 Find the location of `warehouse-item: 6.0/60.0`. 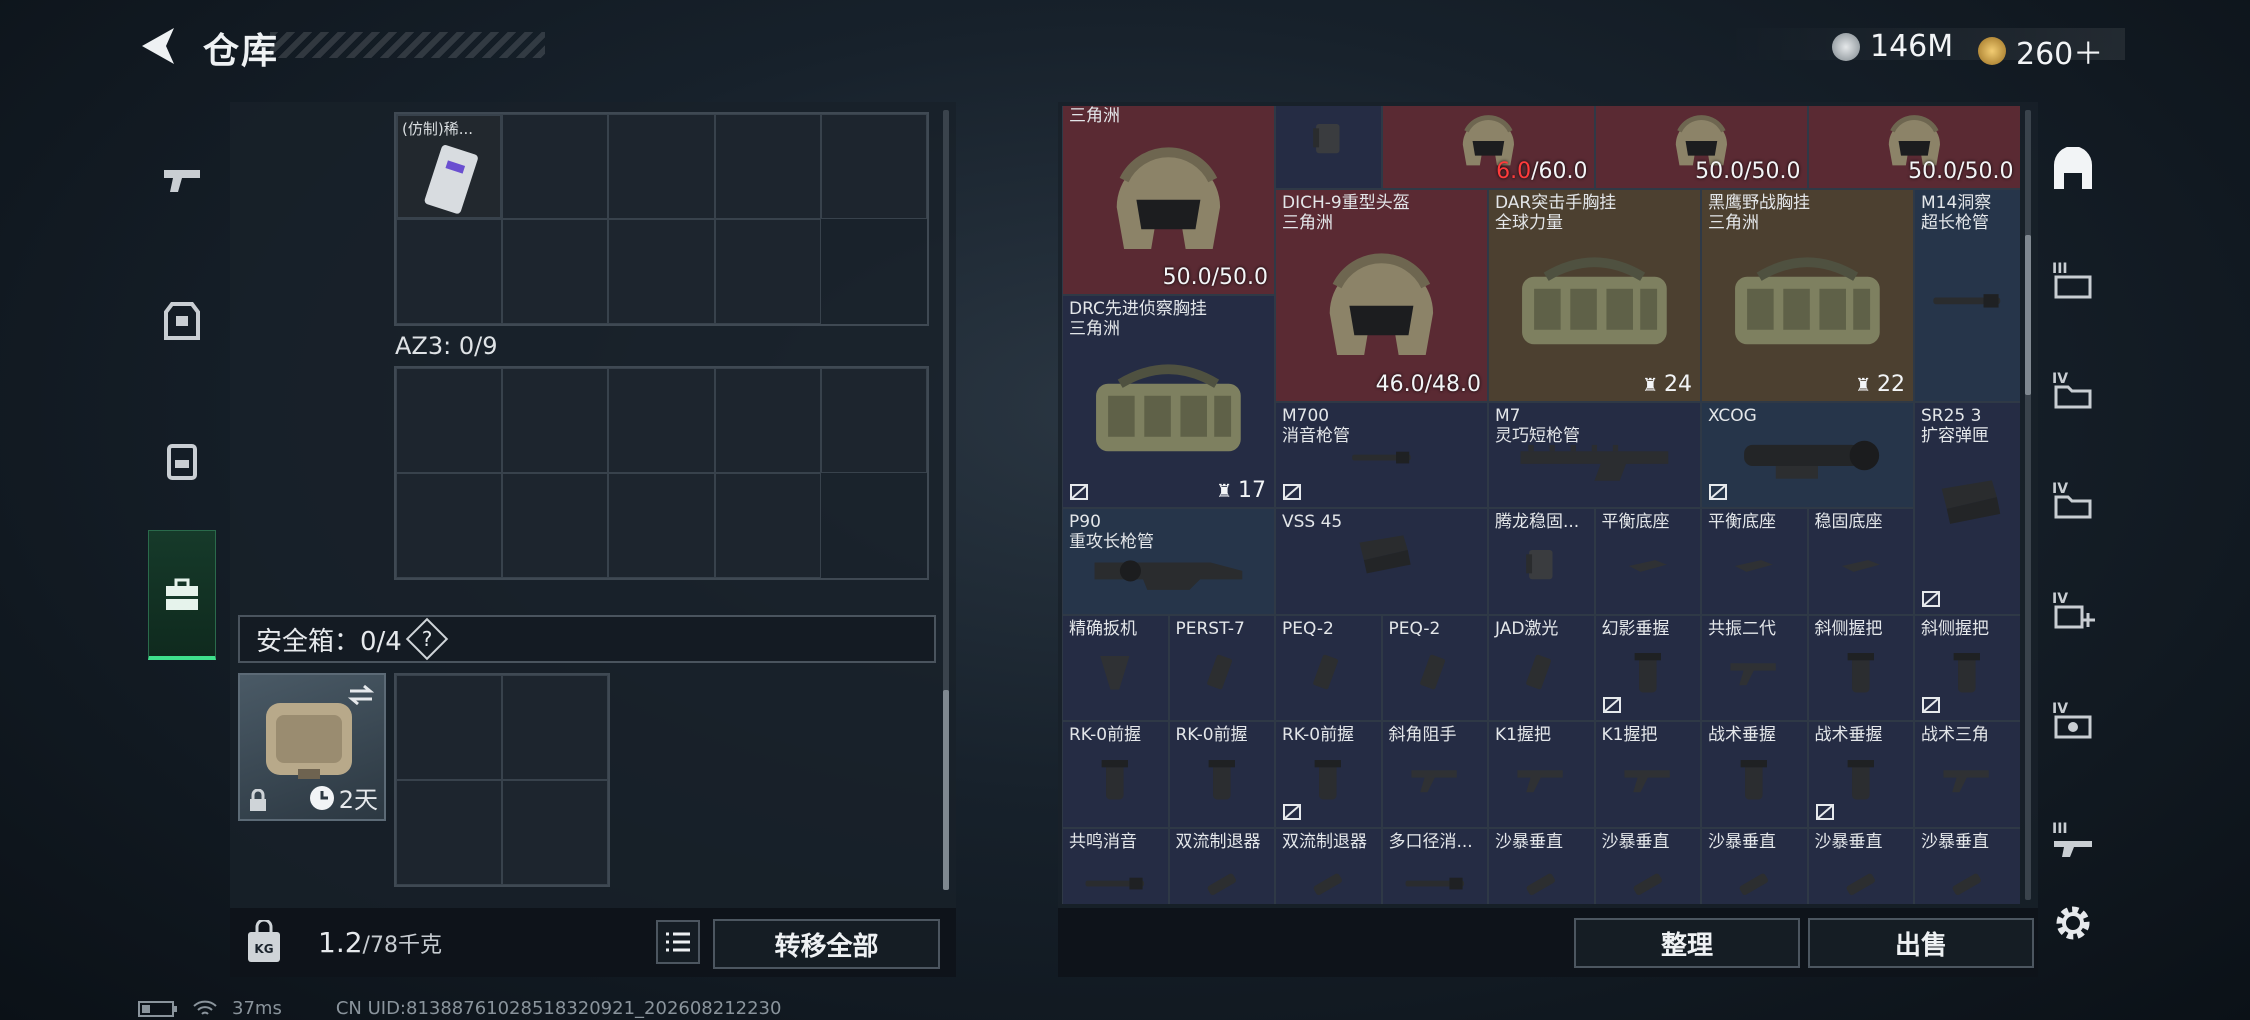

warehouse-item: 6.0/60.0 is located at coordinates (1488, 147).